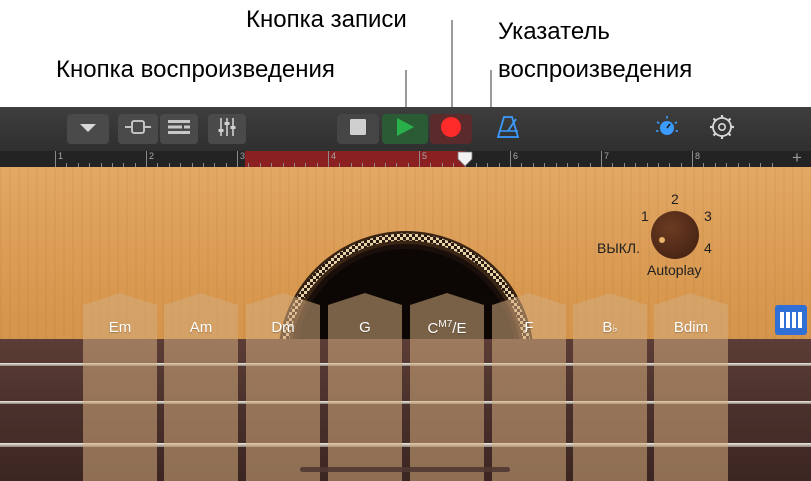 The width and height of the screenshot is (811, 481). What do you see at coordinates (334, 156) in the screenshot?
I see `ruler-bar-number: 4` at bounding box center [334, 156].